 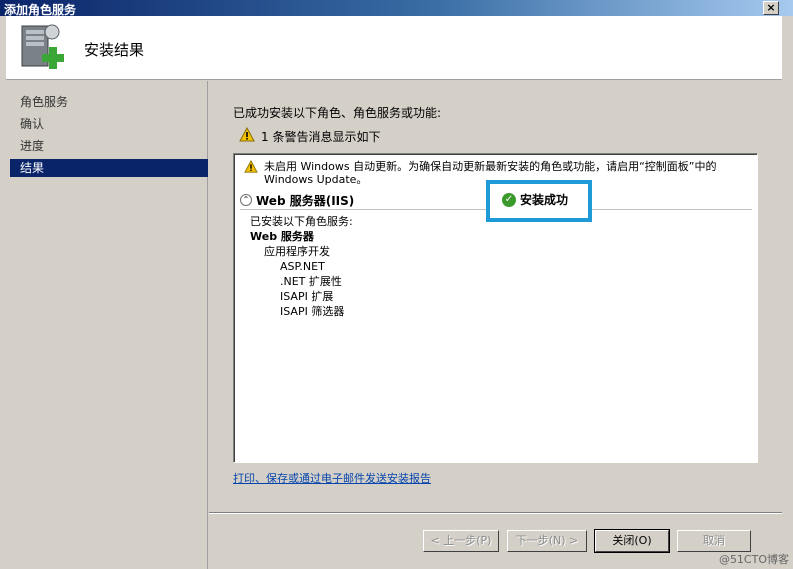 I want to click on warning-summary-text: 1 条警告消息显示如下, so click(x=321, y=137).